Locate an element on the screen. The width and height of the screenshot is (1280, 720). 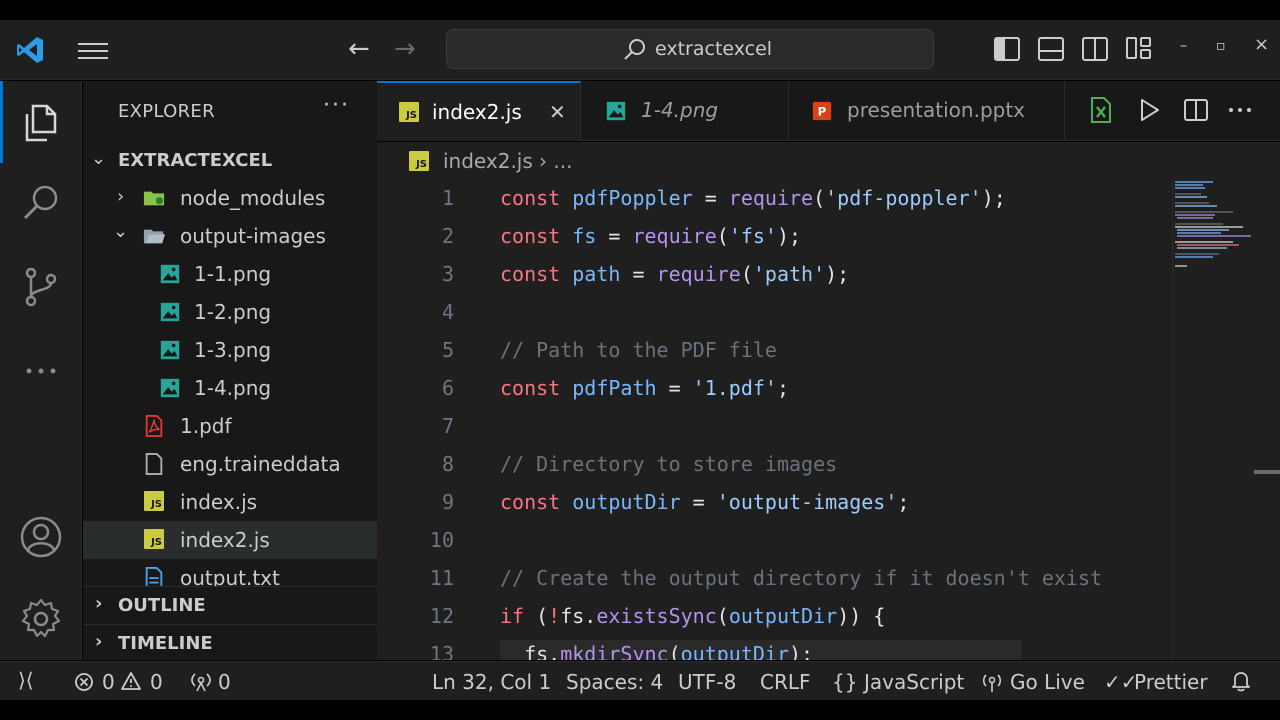
code-text: const pdfPath = '1.pdf'; is located at coordinates (644, 388).